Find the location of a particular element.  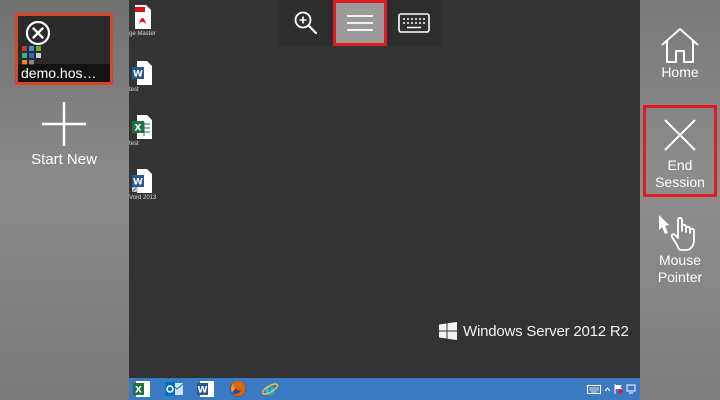

right-panel: Home End Session Mouse Pointer is located at coordinates (680, 200).